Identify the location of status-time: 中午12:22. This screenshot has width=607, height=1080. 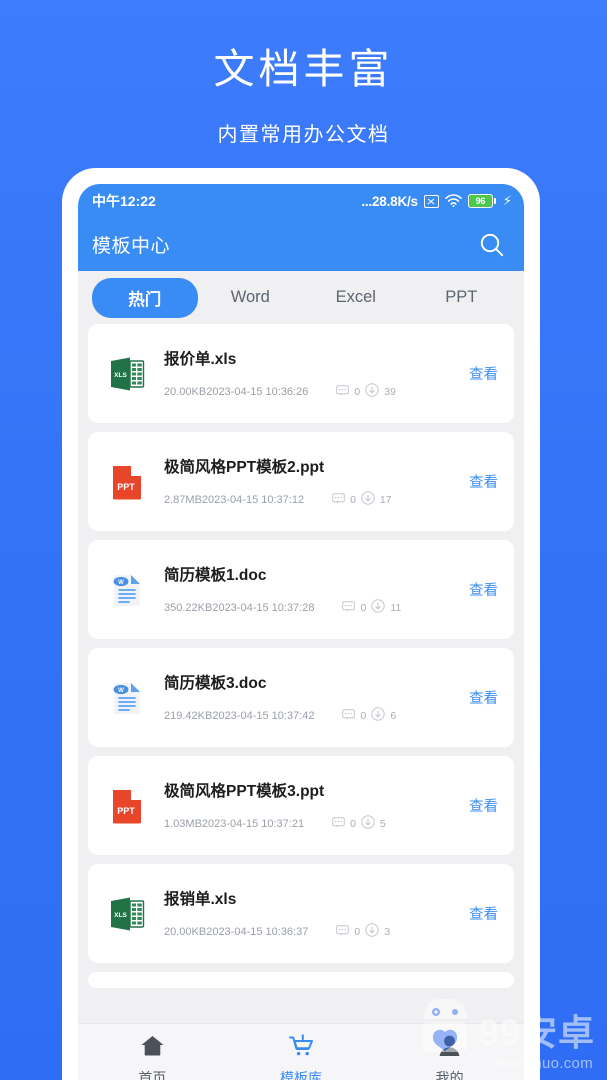
(124, 201).